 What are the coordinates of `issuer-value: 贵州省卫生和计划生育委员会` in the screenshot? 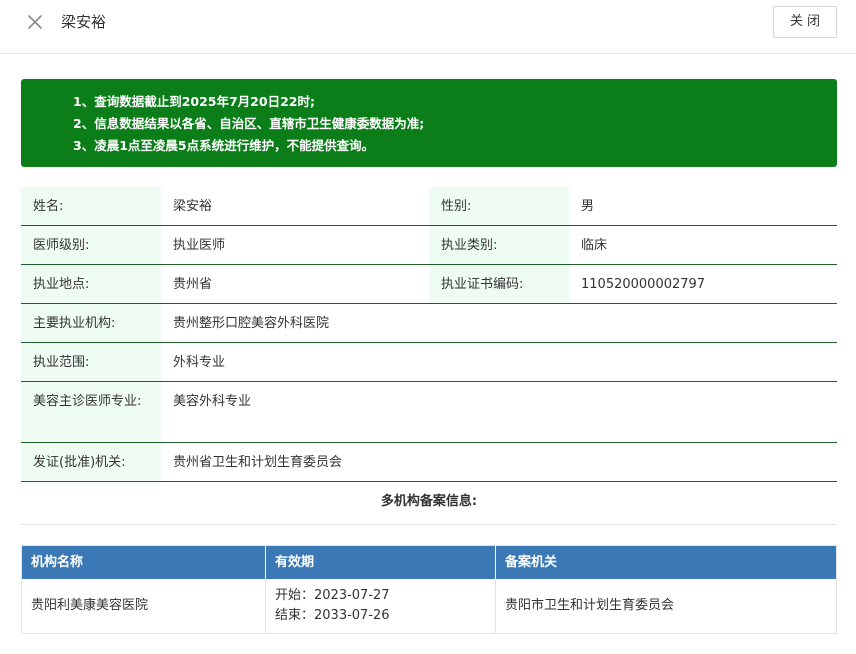 It's located at (258, 462).